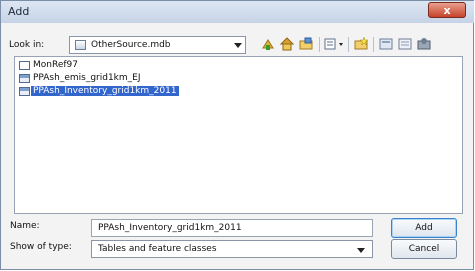  I want to click on catalog-icon, so click(386, 44).